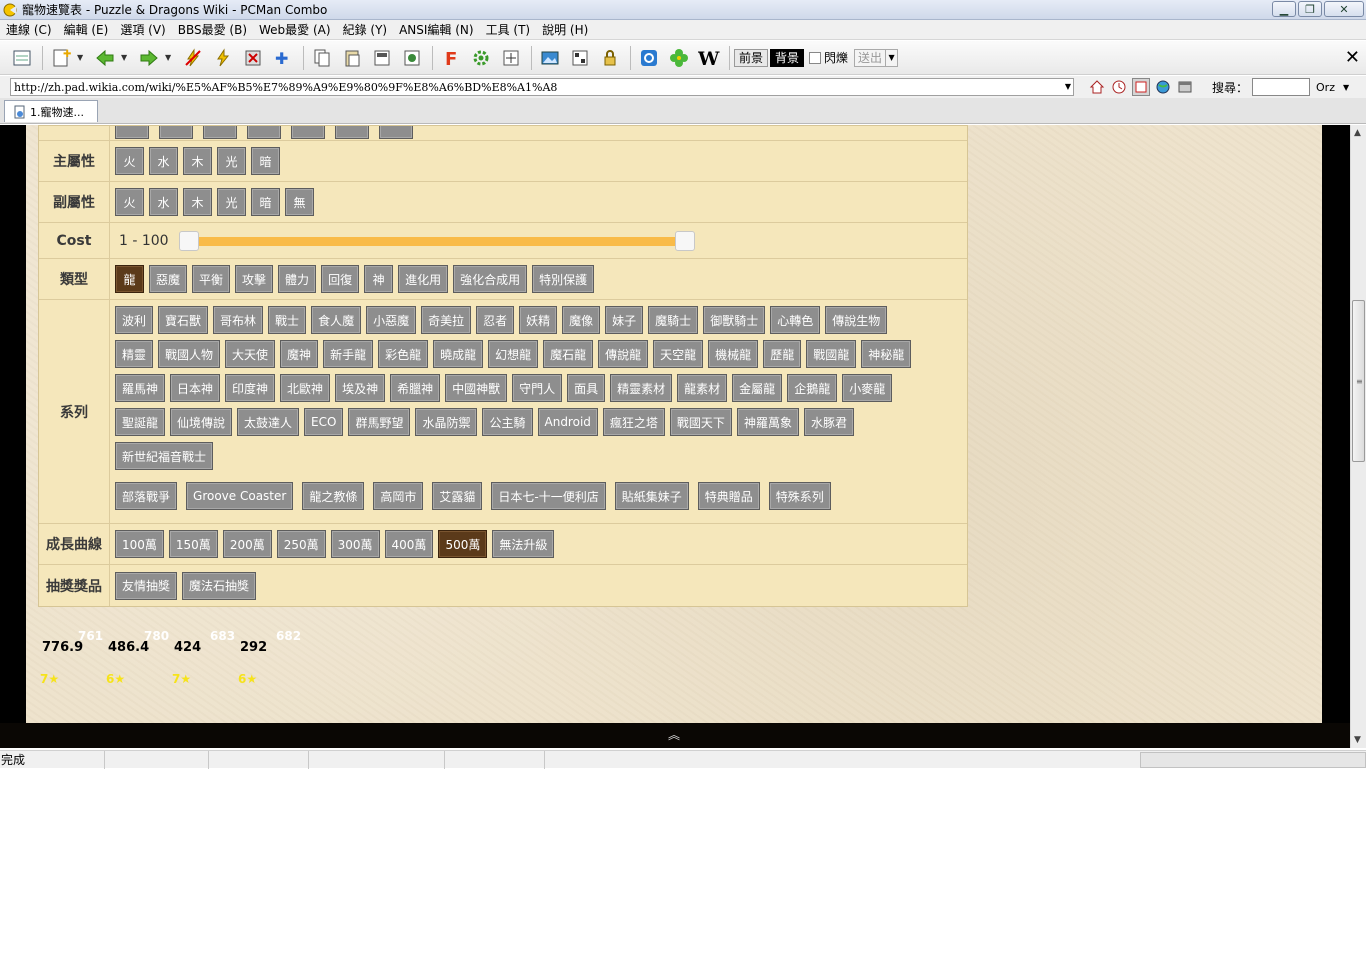 Image resolution: width=1366 pixels, height=976 pixels. I want to click on series-chip: 神羅萬象, so click(767, 422).